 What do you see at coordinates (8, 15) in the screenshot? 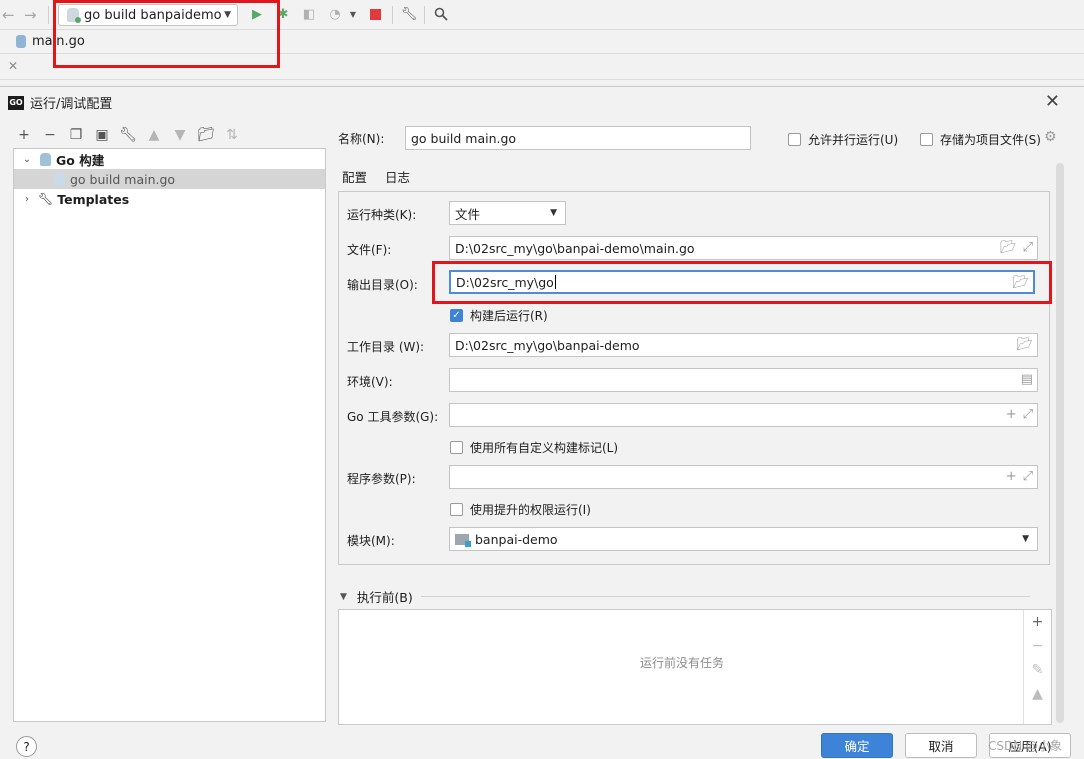
I see `back-arrow-icon: ←` at bounding box center [8, 15].